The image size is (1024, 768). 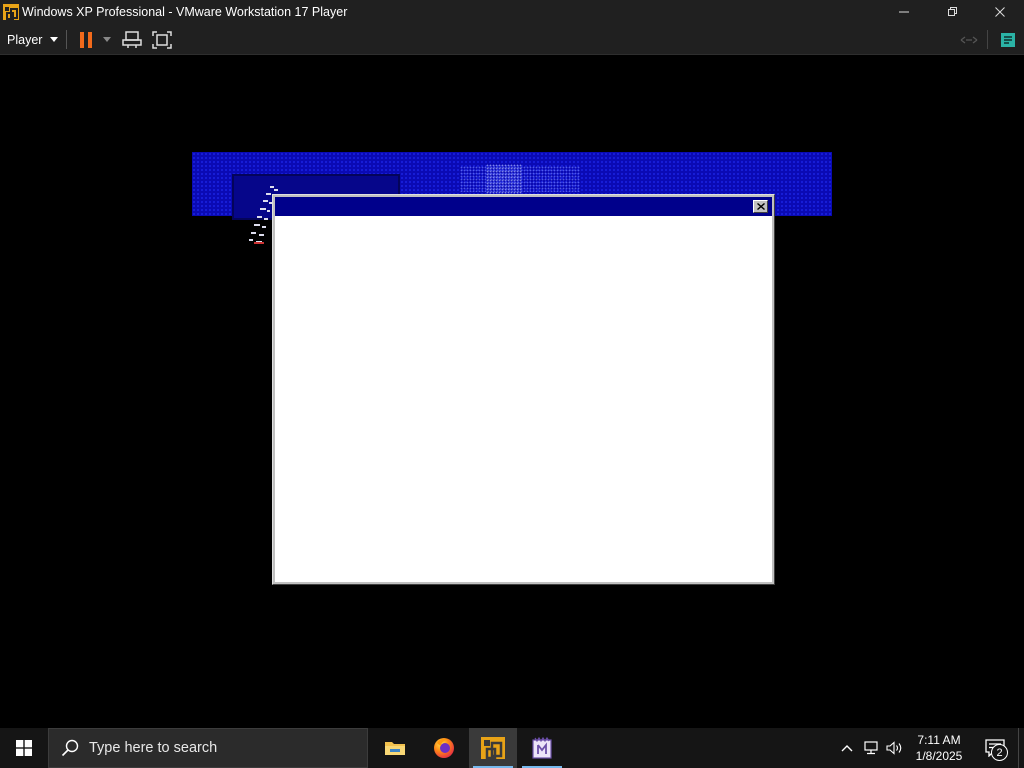 I want to click on restore-icon, so click(x=952, y=11).